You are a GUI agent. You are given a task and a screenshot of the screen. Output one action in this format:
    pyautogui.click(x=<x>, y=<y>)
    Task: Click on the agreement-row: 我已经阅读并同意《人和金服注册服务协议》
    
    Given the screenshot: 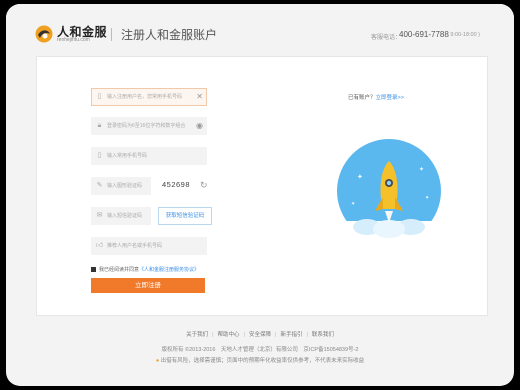 What is the action you would take?
    pyautogui.click(x=145, y=269)
    